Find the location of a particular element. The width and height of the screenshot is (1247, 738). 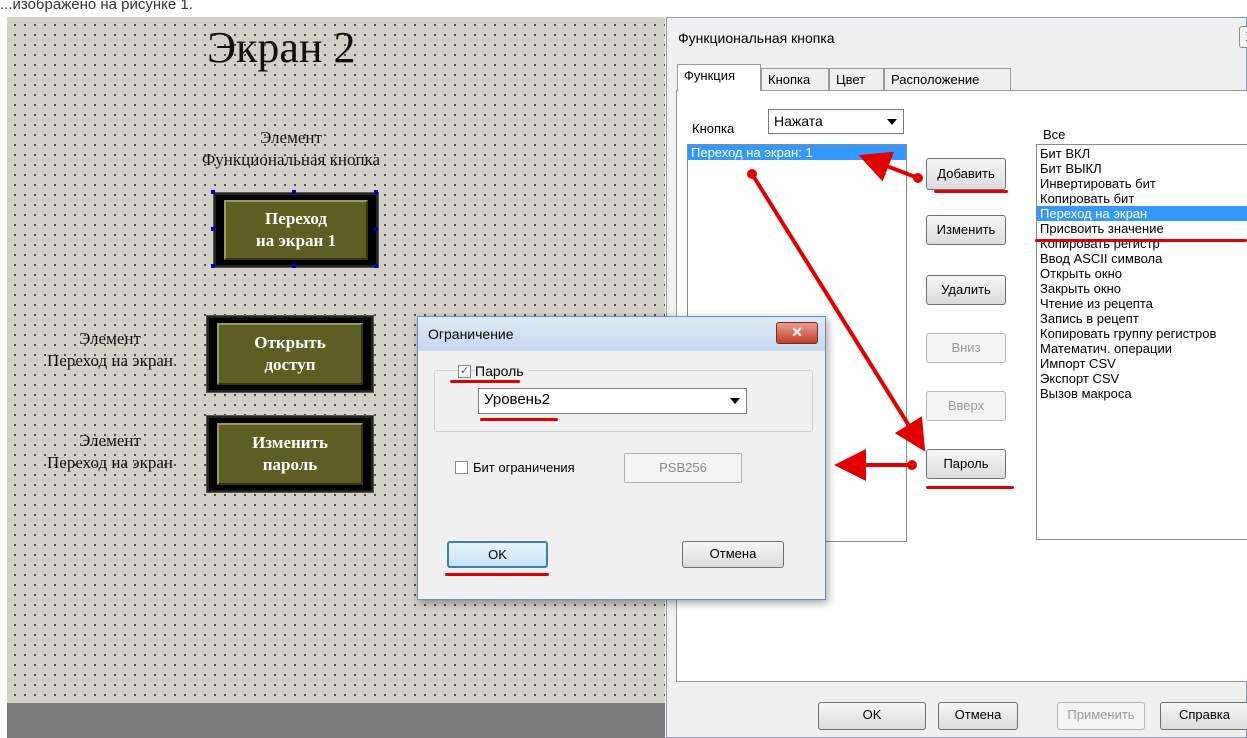

annotation-arrows is located at coordinates (836, 316).